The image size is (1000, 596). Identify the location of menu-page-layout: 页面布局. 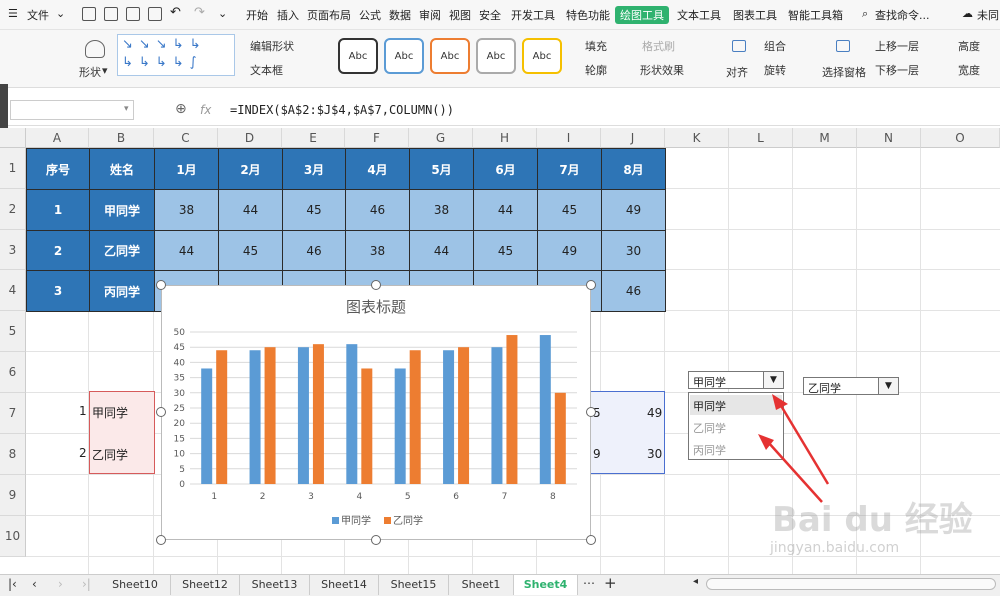
(329, 15).